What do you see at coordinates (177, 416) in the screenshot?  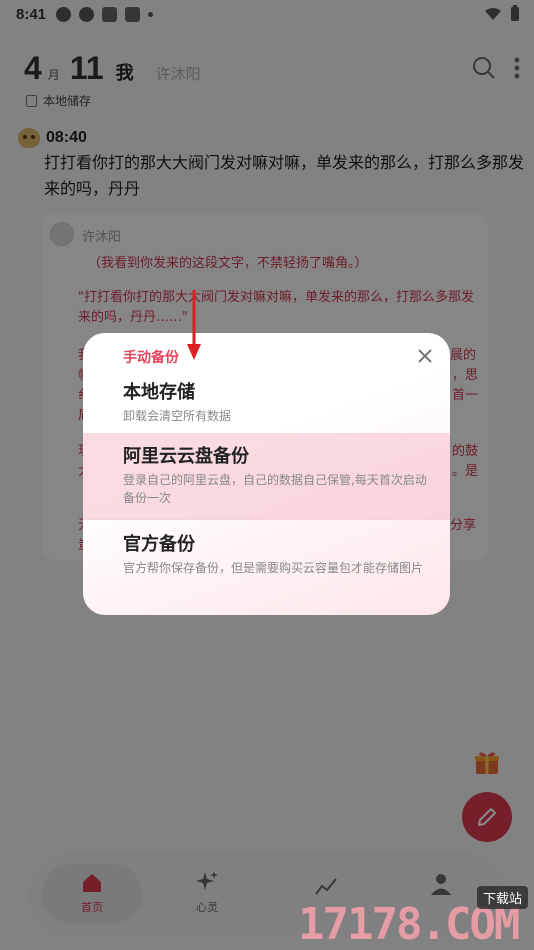 I see `option-desc: 卸载会清空所有数据` at bounding box center [177, 416].